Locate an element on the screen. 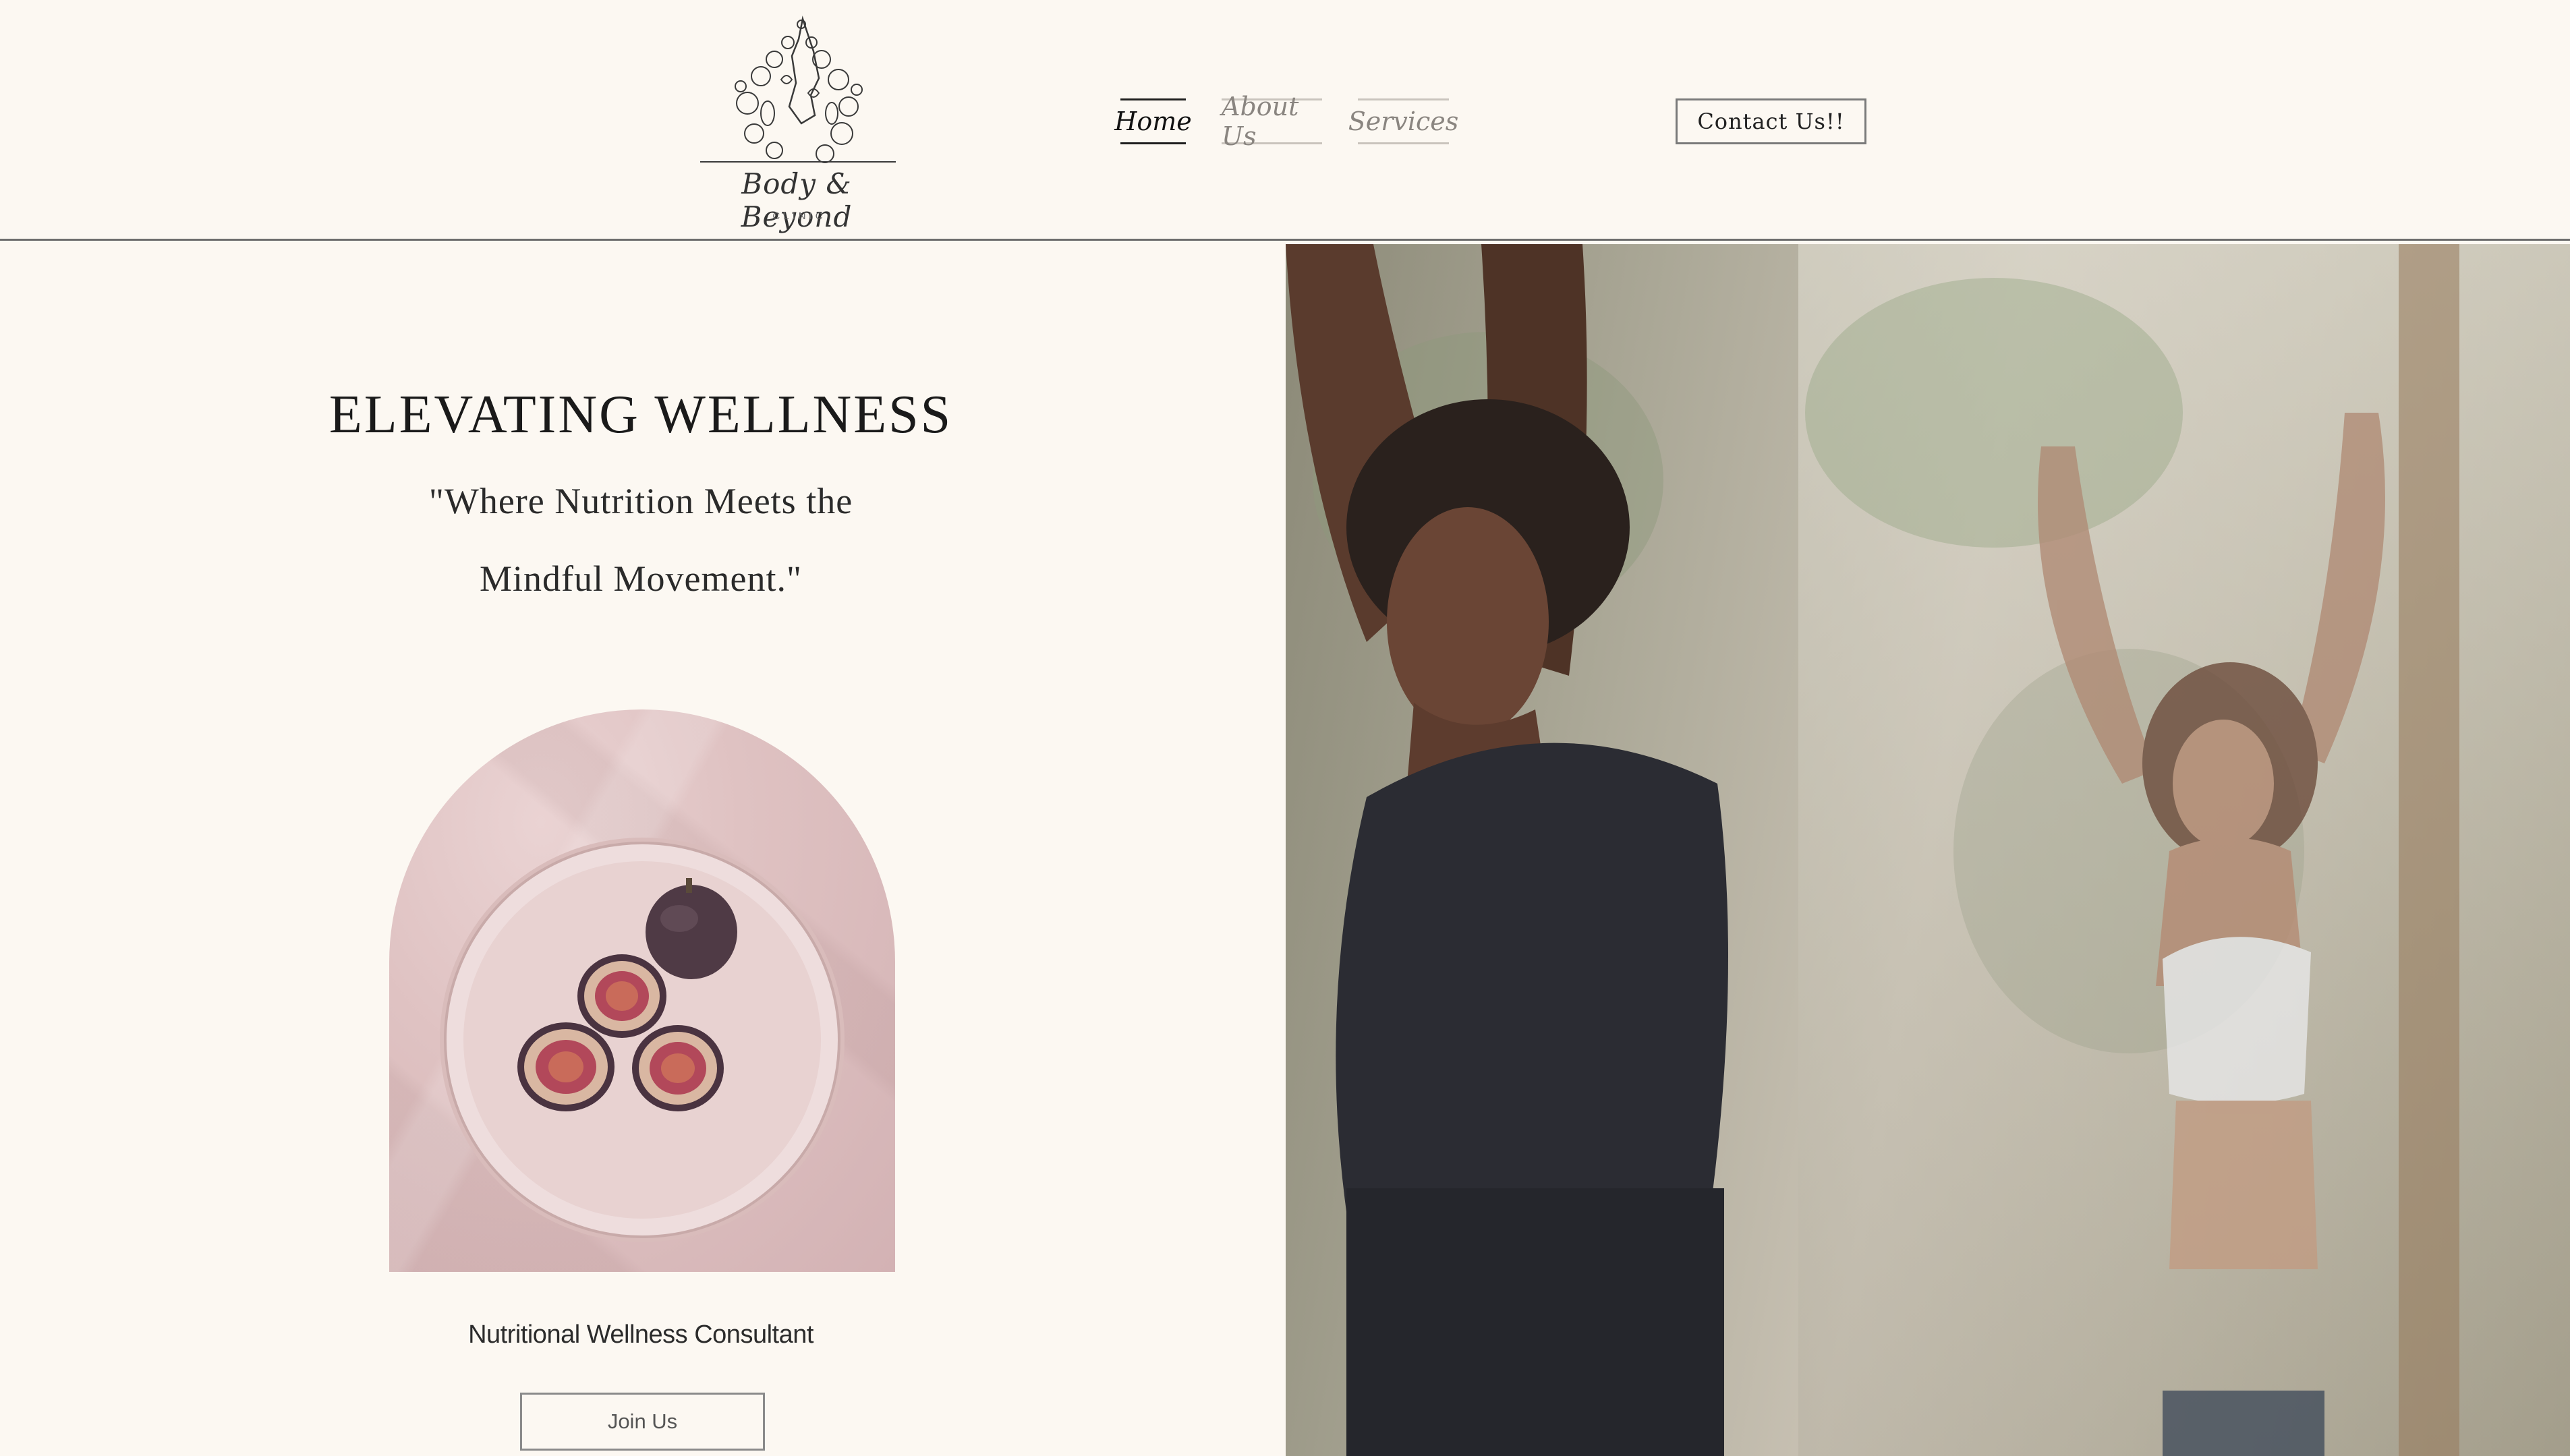 The height and width of the screenshot is (1456, 2570). logo-script-text: Body & Beyond is located at coordinates (797, 200).